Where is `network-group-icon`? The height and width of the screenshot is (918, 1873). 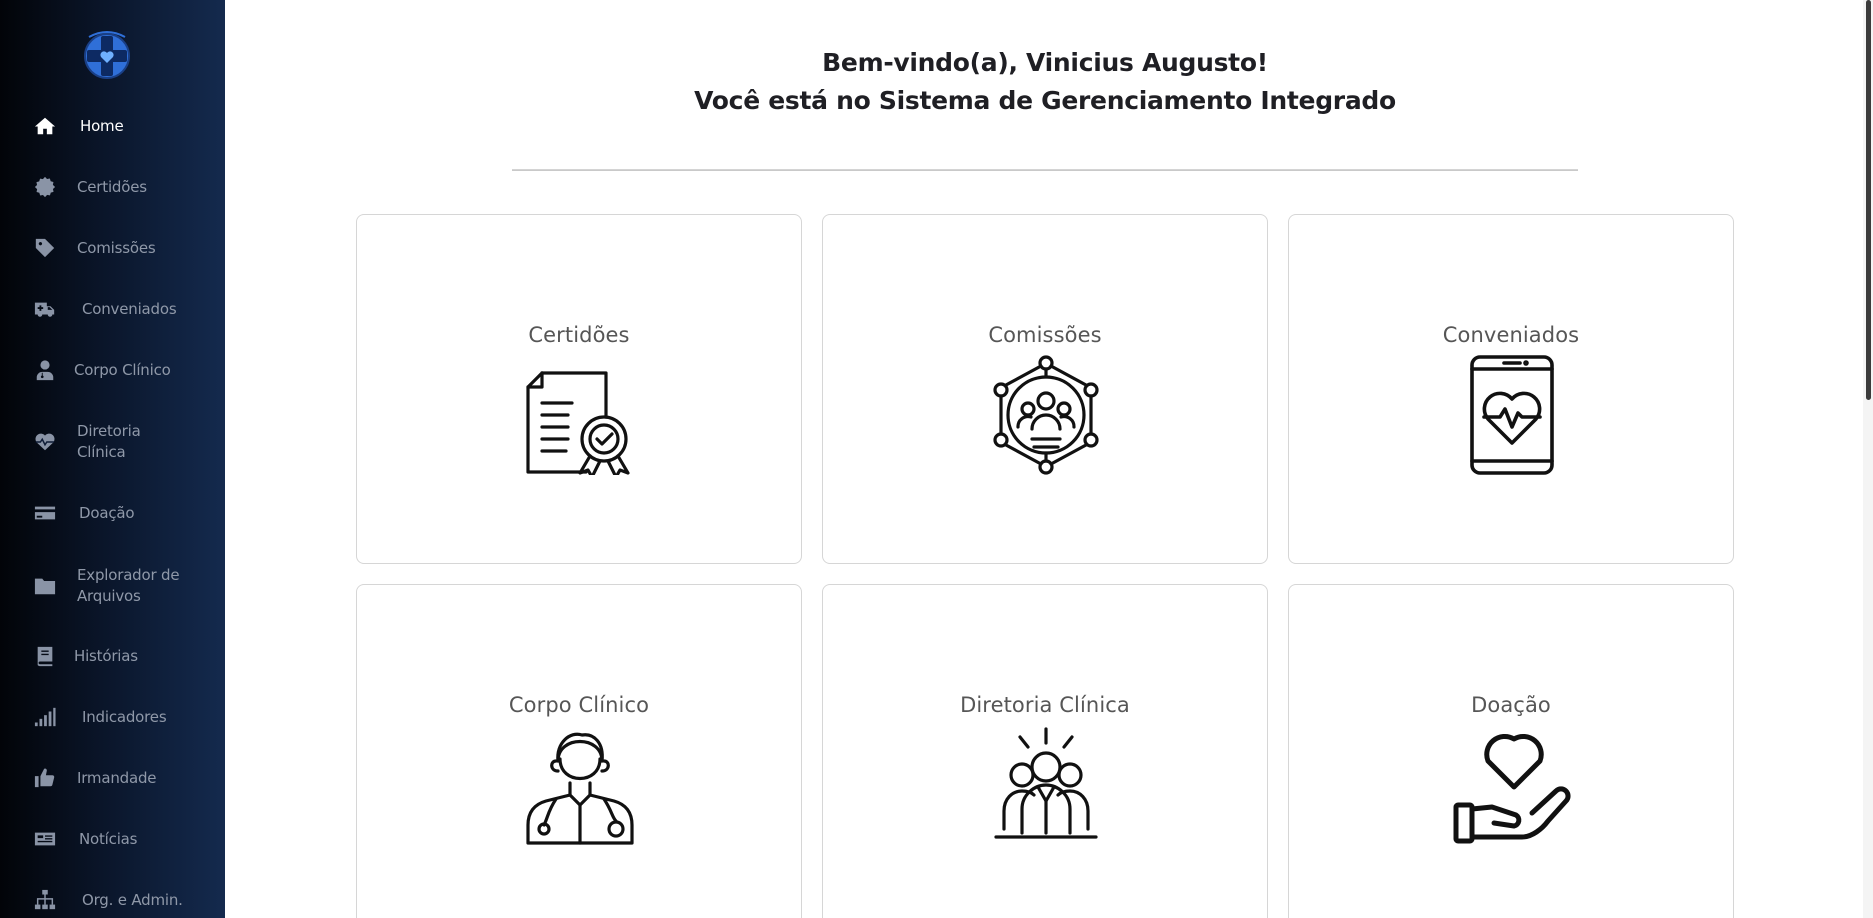 network-group-icon is located at coordinates (1046, 415).